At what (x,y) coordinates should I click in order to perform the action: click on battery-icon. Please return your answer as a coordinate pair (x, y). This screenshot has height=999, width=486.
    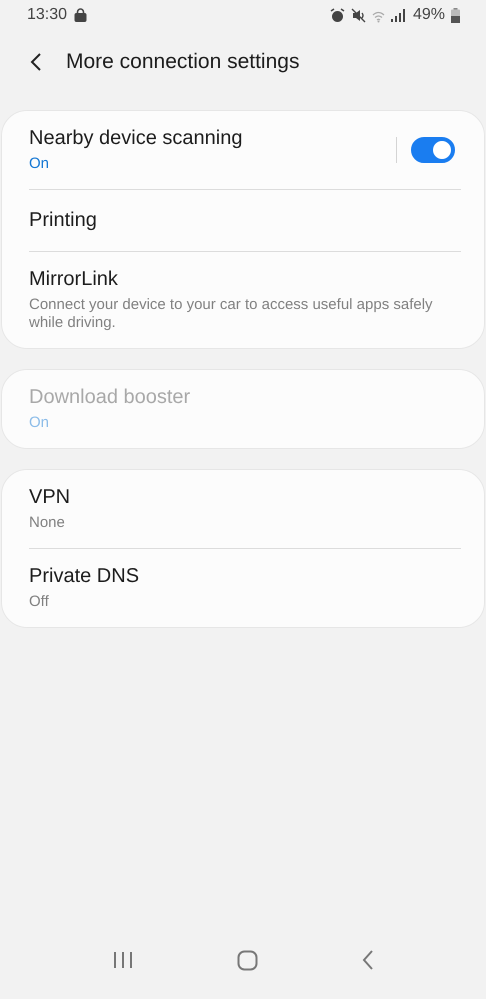
    Looking at the image, I should click on (455, 15).